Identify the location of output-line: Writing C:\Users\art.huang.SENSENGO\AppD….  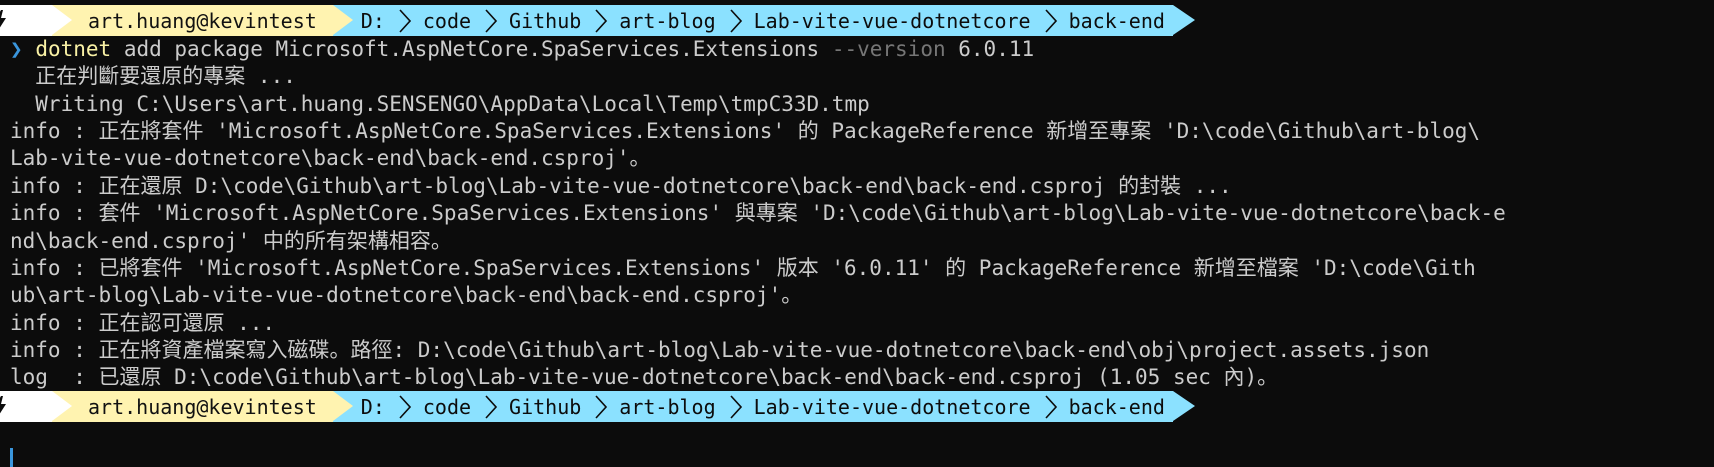
(440, 104).